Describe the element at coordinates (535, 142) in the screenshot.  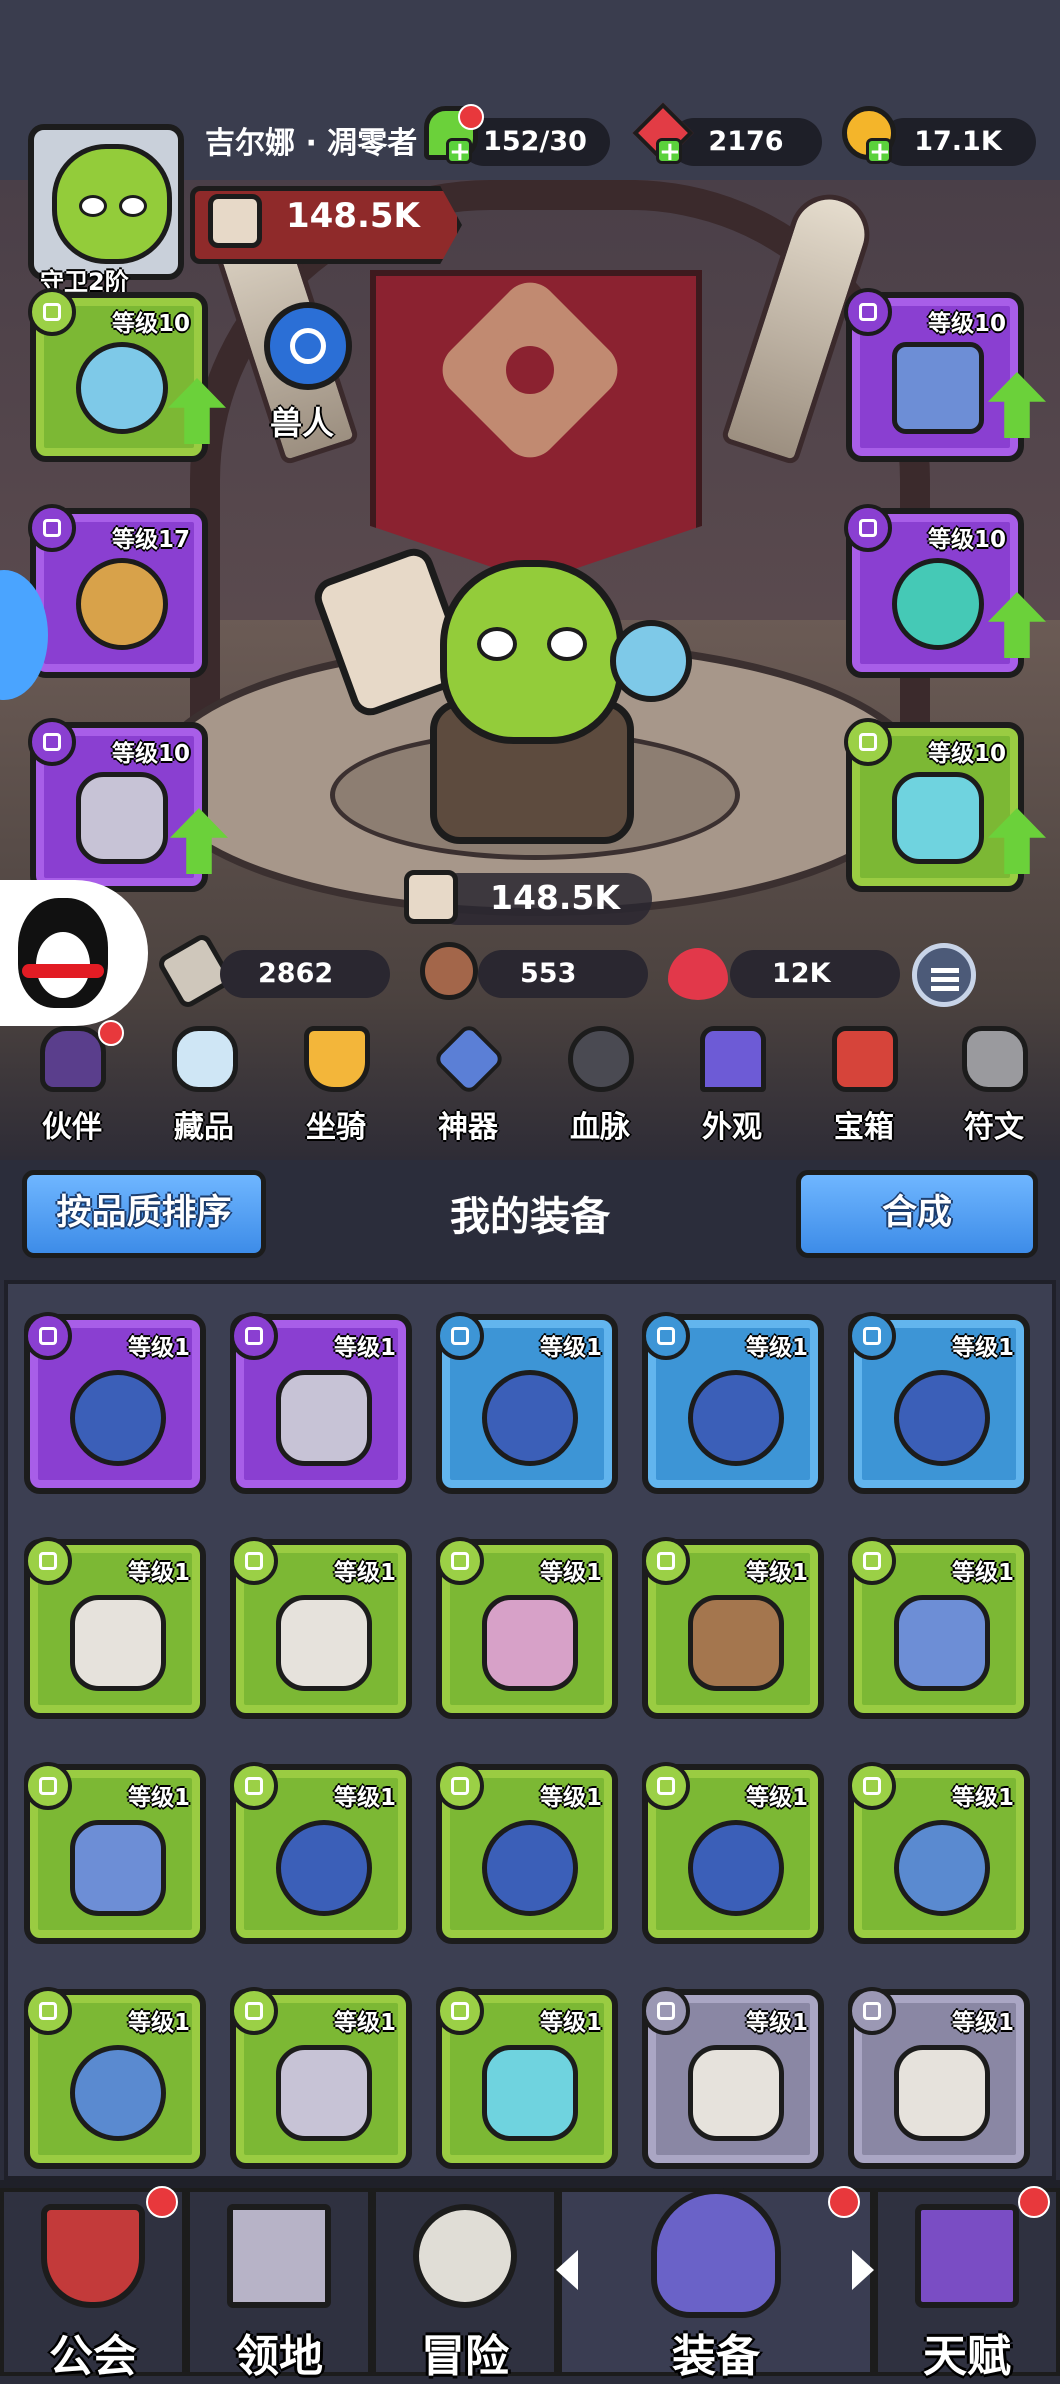
I see `stamina-counter: 152/30` at that location.